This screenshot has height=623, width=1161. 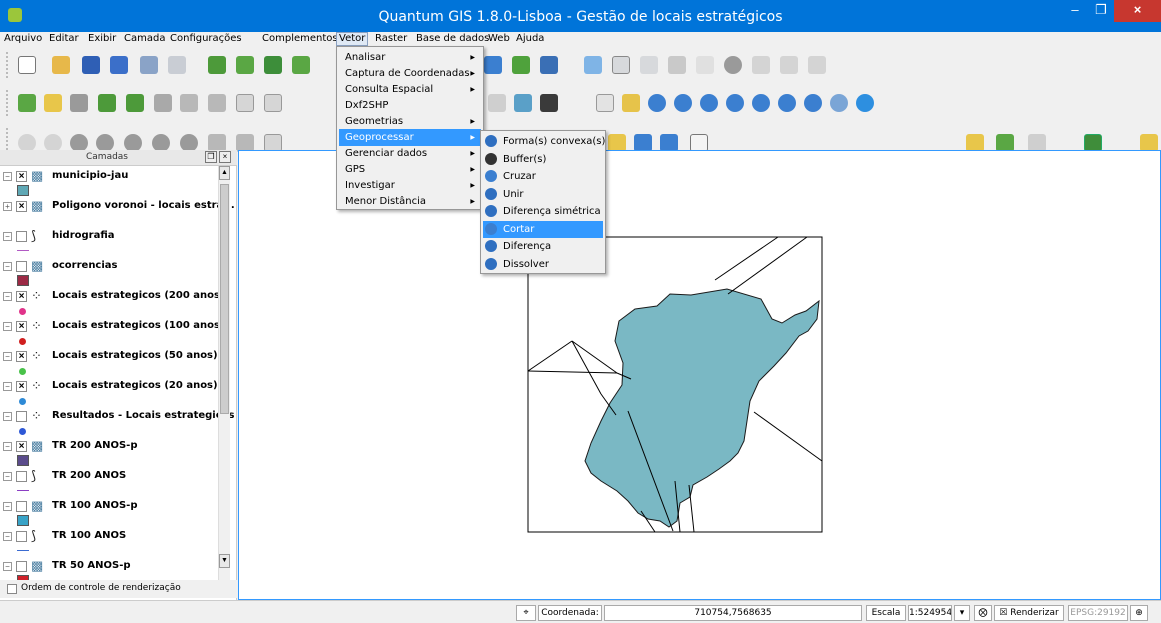 I want to click on close-button: ×, so click(x=1137, y=11).